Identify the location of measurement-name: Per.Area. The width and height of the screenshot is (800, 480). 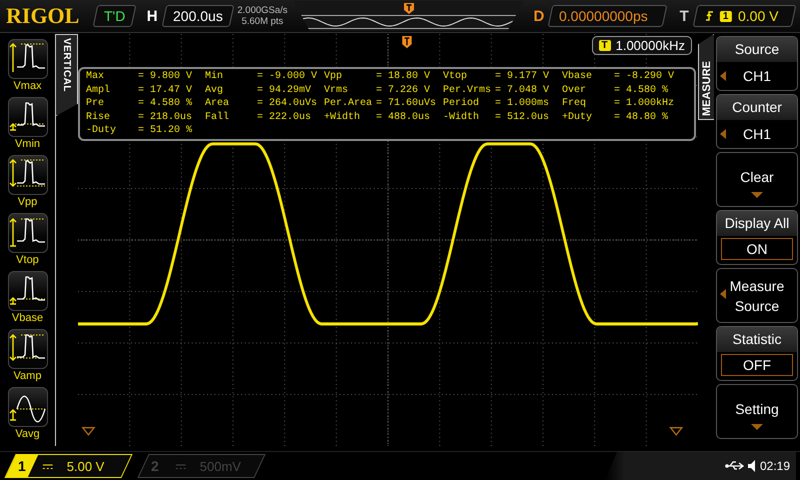
(349, 103).